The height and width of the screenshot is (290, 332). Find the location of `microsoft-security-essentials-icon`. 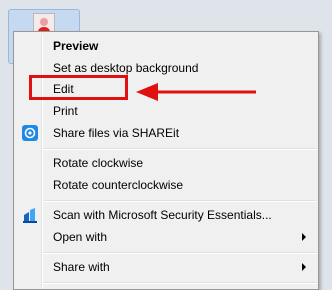

microsoft-security-essentials-icon is located at coordinates (30, 215).